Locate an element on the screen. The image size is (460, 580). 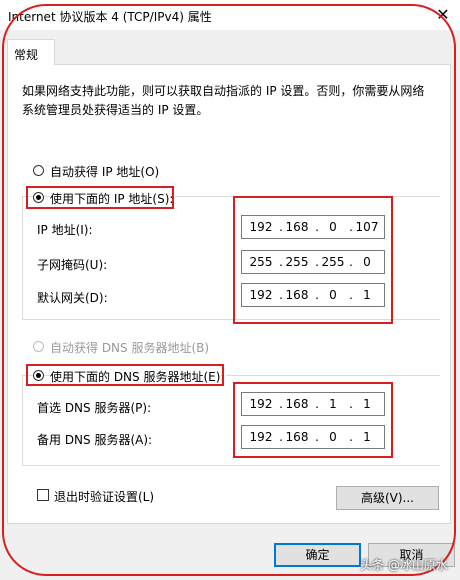
title-bar: Internet 协议版本 4 (TCP/IPv4) 属性 ✕ is located at coordinates (230, 15).